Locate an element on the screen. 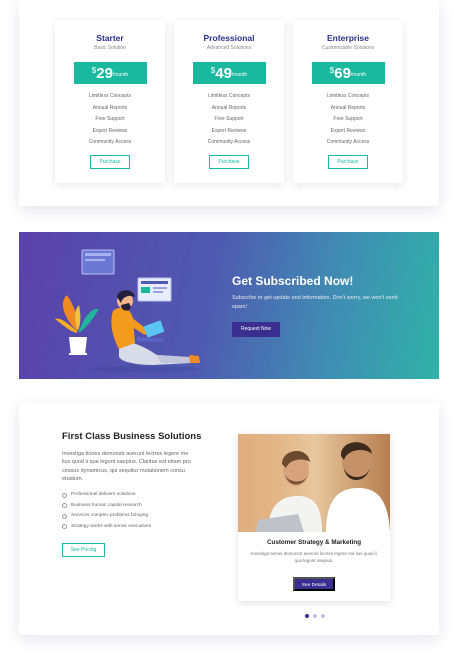  card-title: Customer Strategy & Marketing is located at coordinates (314, 542).